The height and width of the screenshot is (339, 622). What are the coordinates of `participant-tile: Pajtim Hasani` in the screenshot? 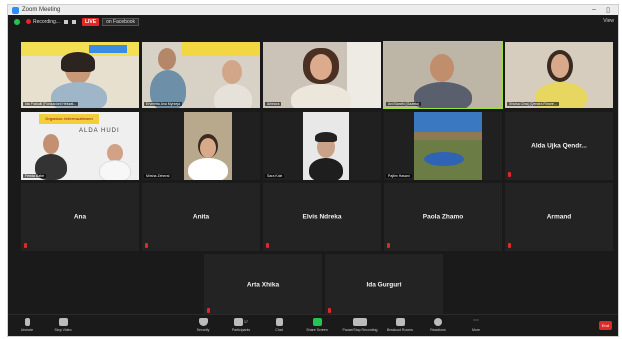 It's located at (443, 146).